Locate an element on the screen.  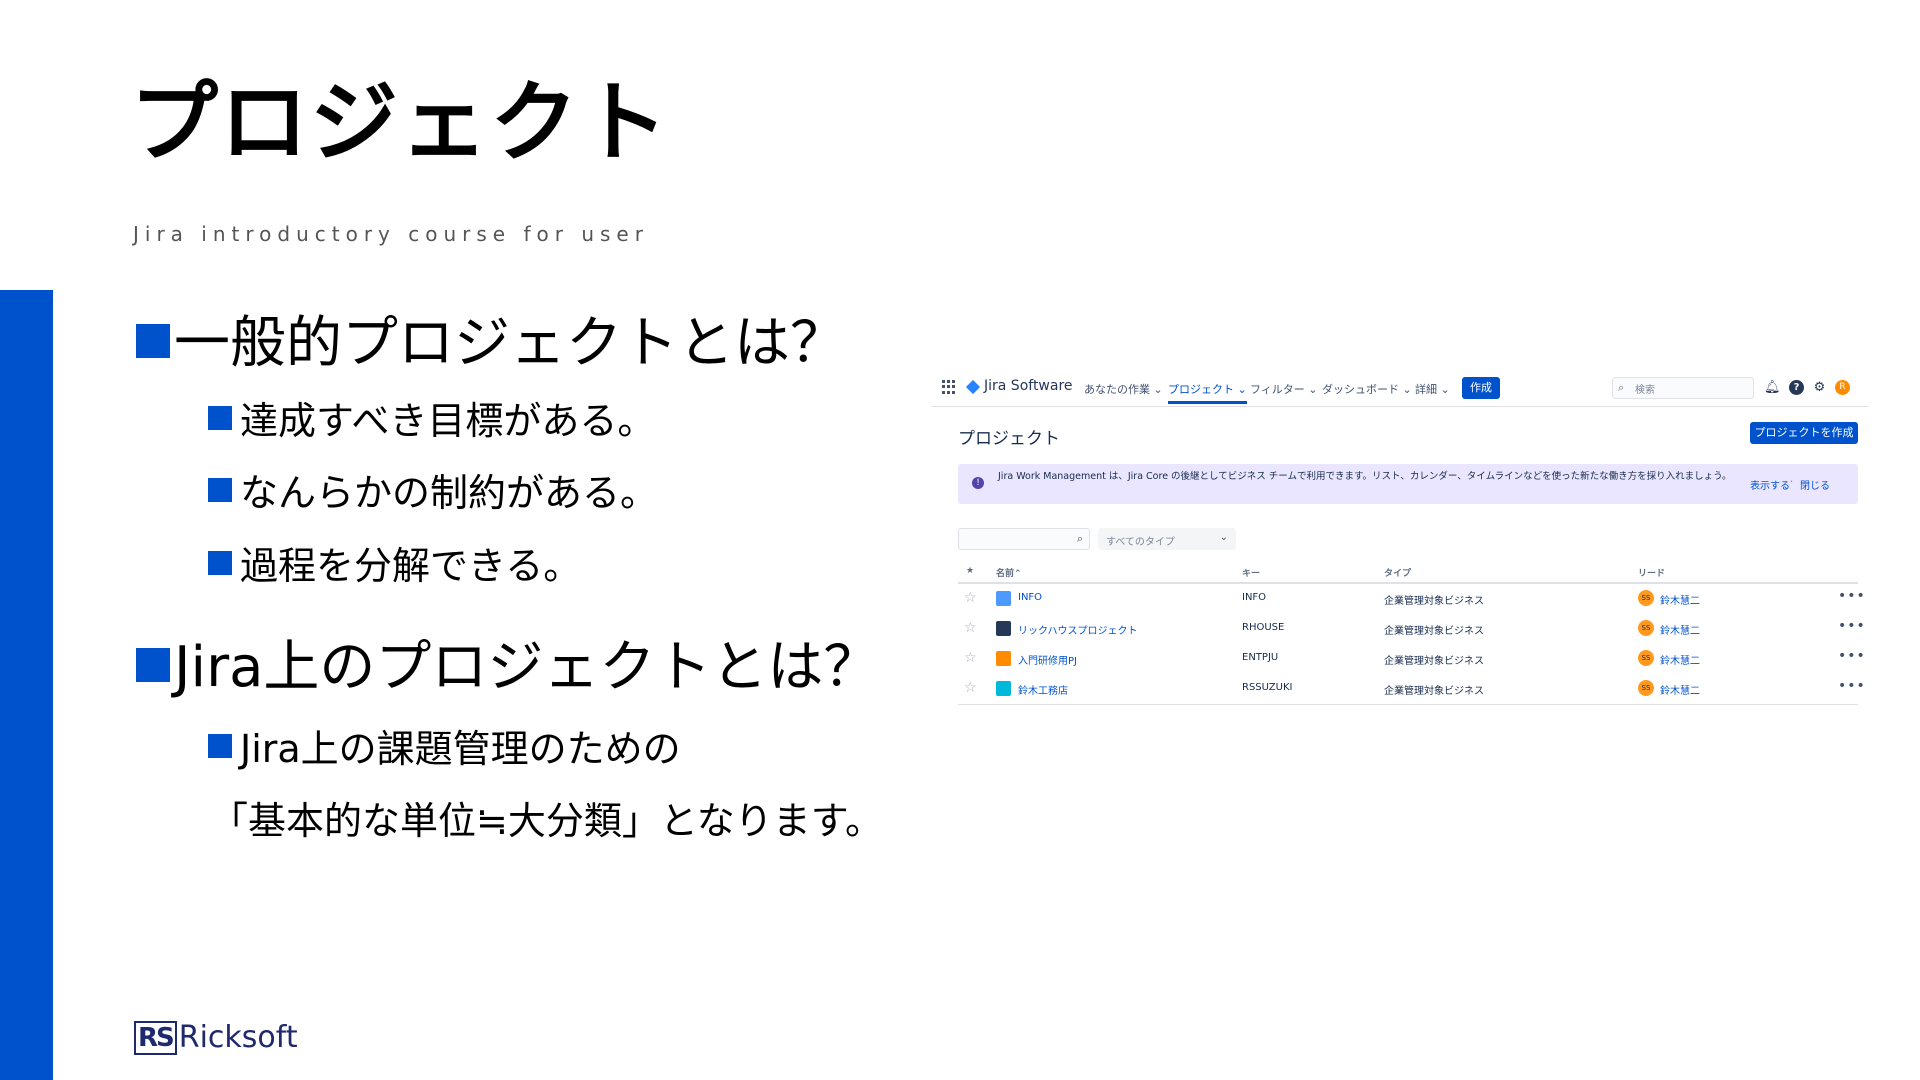
banner-close-link: 閉じる is located at coordinates (1815, 484).